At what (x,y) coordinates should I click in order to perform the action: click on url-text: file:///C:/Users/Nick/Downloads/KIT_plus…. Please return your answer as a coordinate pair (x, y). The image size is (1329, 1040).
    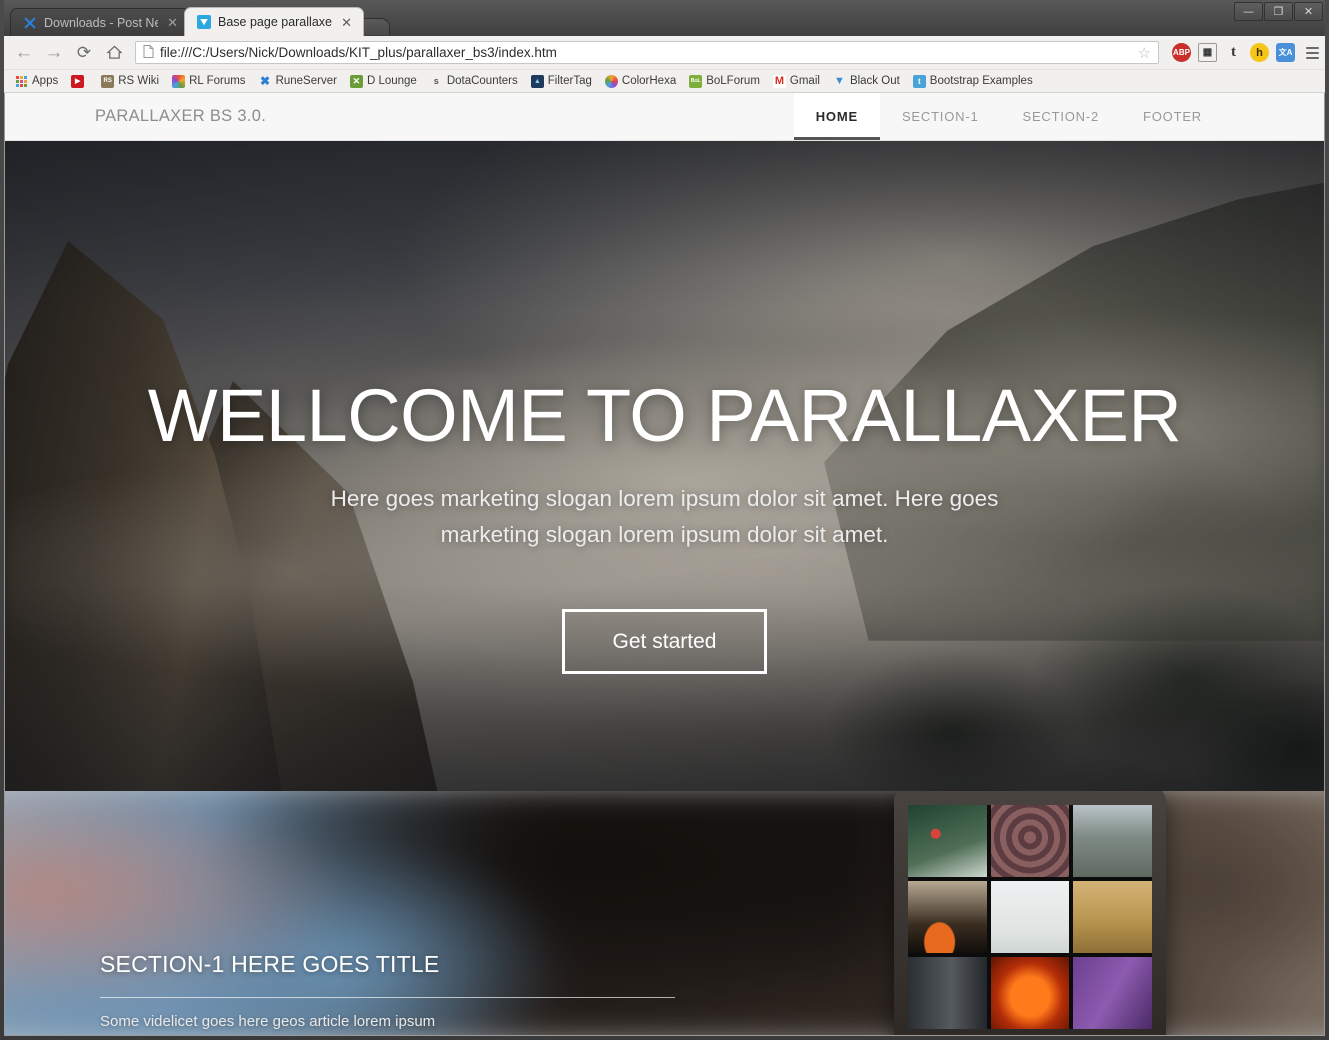
    Looking at the image, I should click on (358, 52).